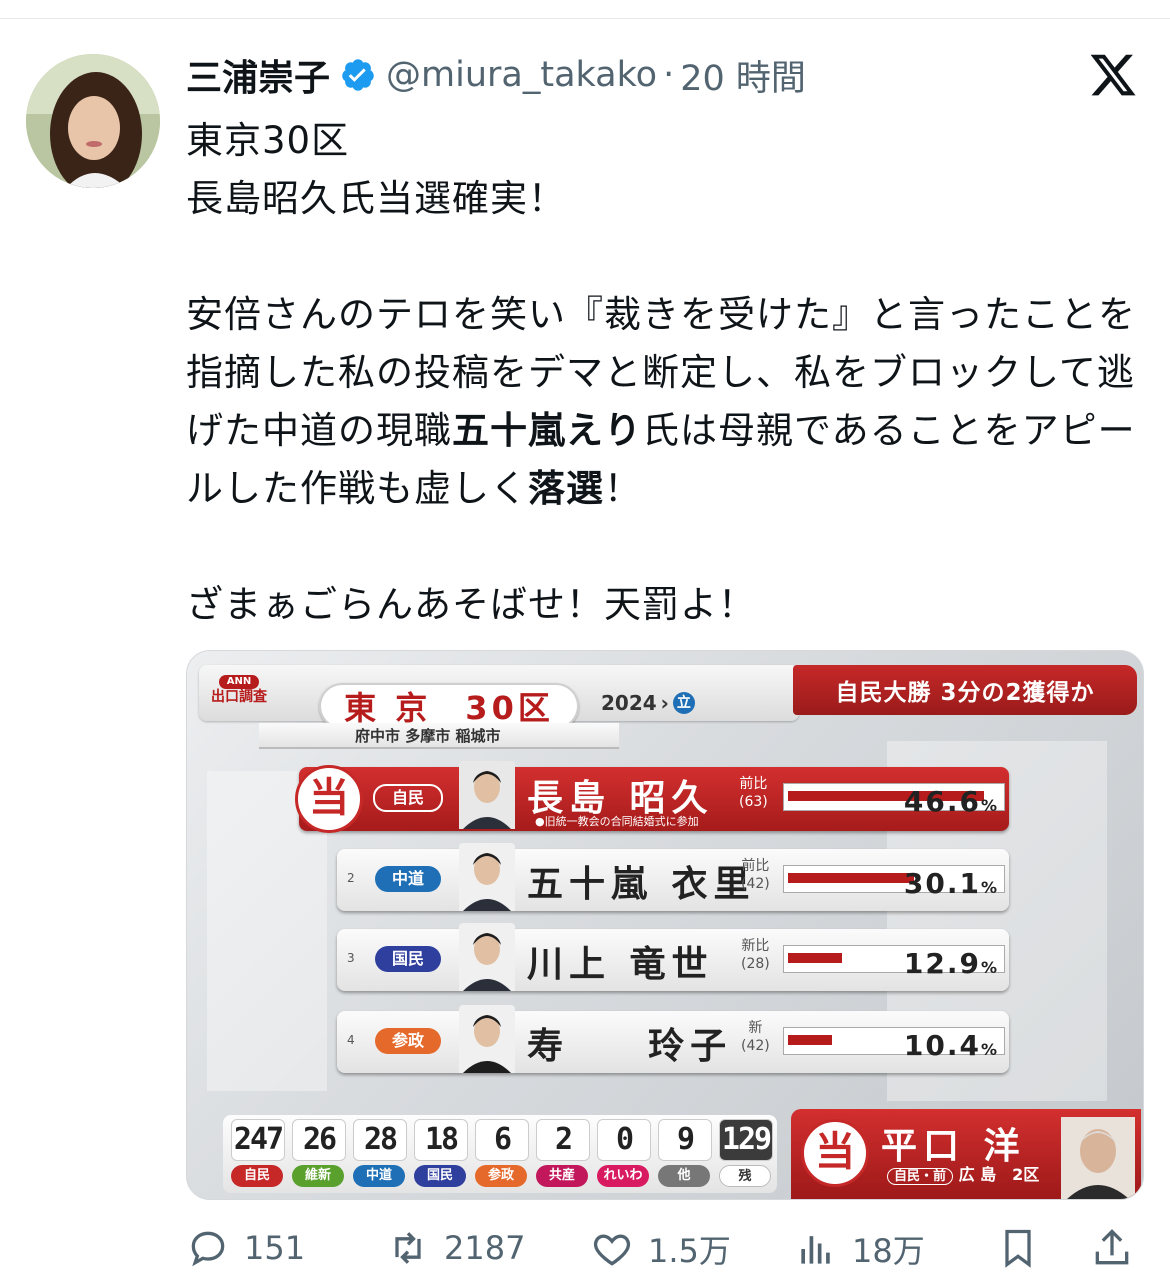 Image resolution: width=1170 pixels, height=1286 pixels. What do you see at coordinates (648, 703) in the screenshot?
I see `year-label: 2024 › 立` at bounding box center [648, 703].